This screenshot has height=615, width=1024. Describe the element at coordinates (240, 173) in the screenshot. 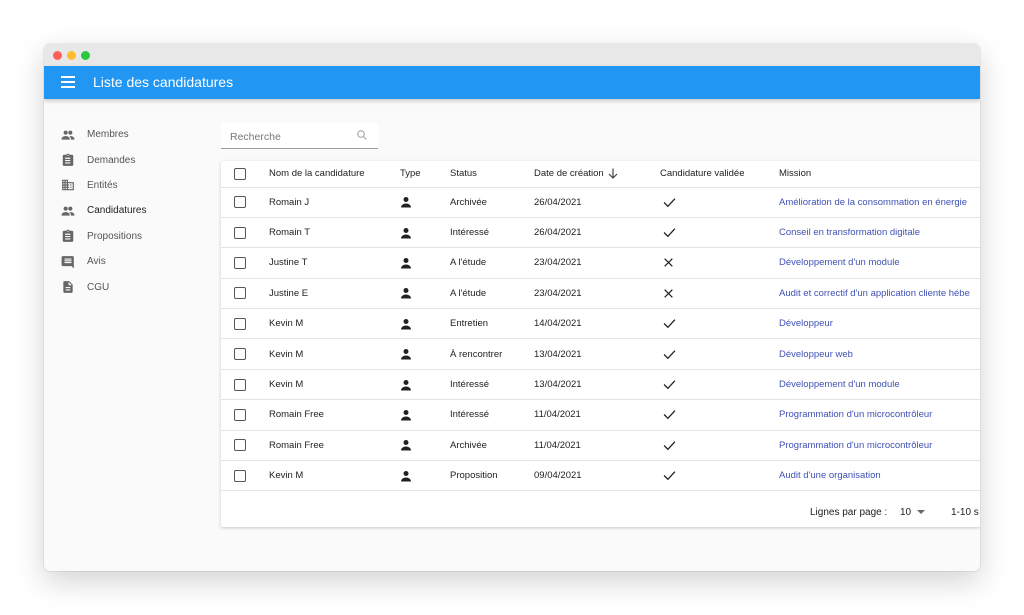

I see `select-all-checkbox` at that location.